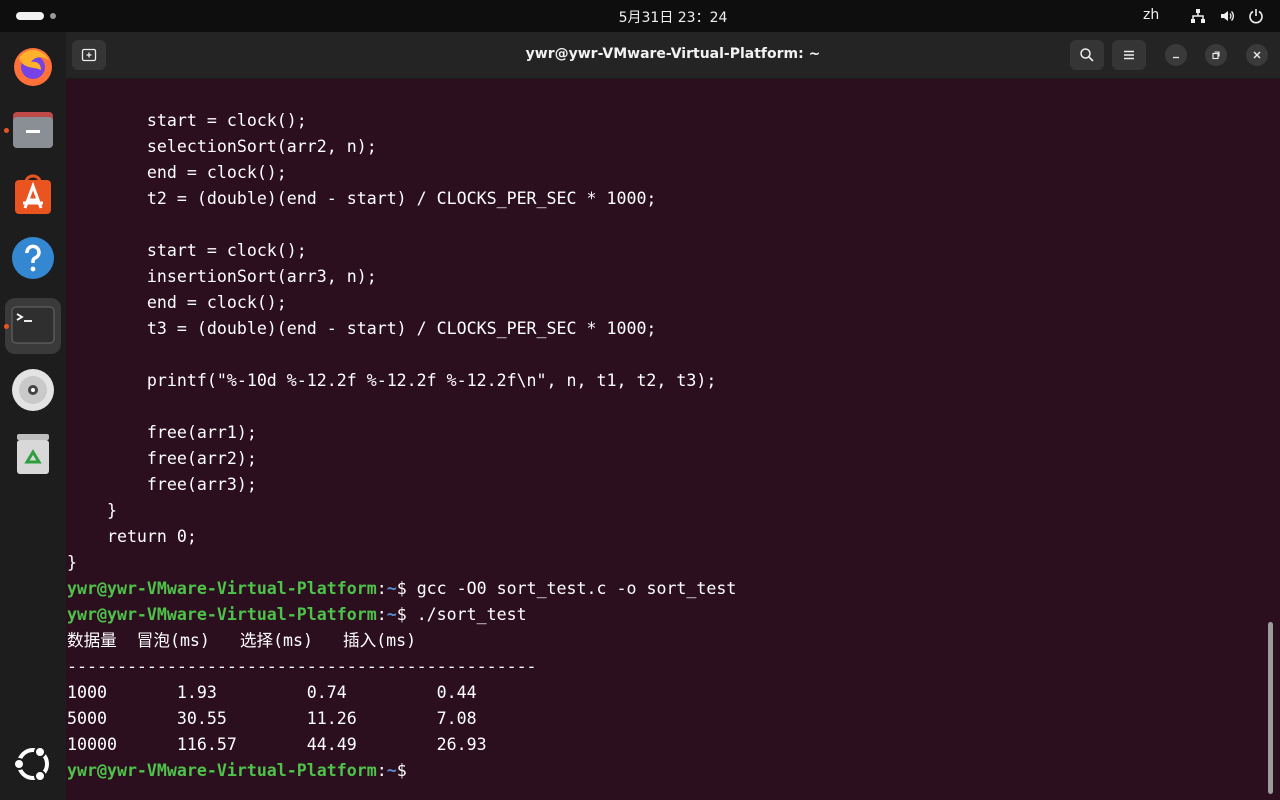  Describe the element at coordinates (132, 536) in the screenshot. I see `code-line: return 0;` at that location.